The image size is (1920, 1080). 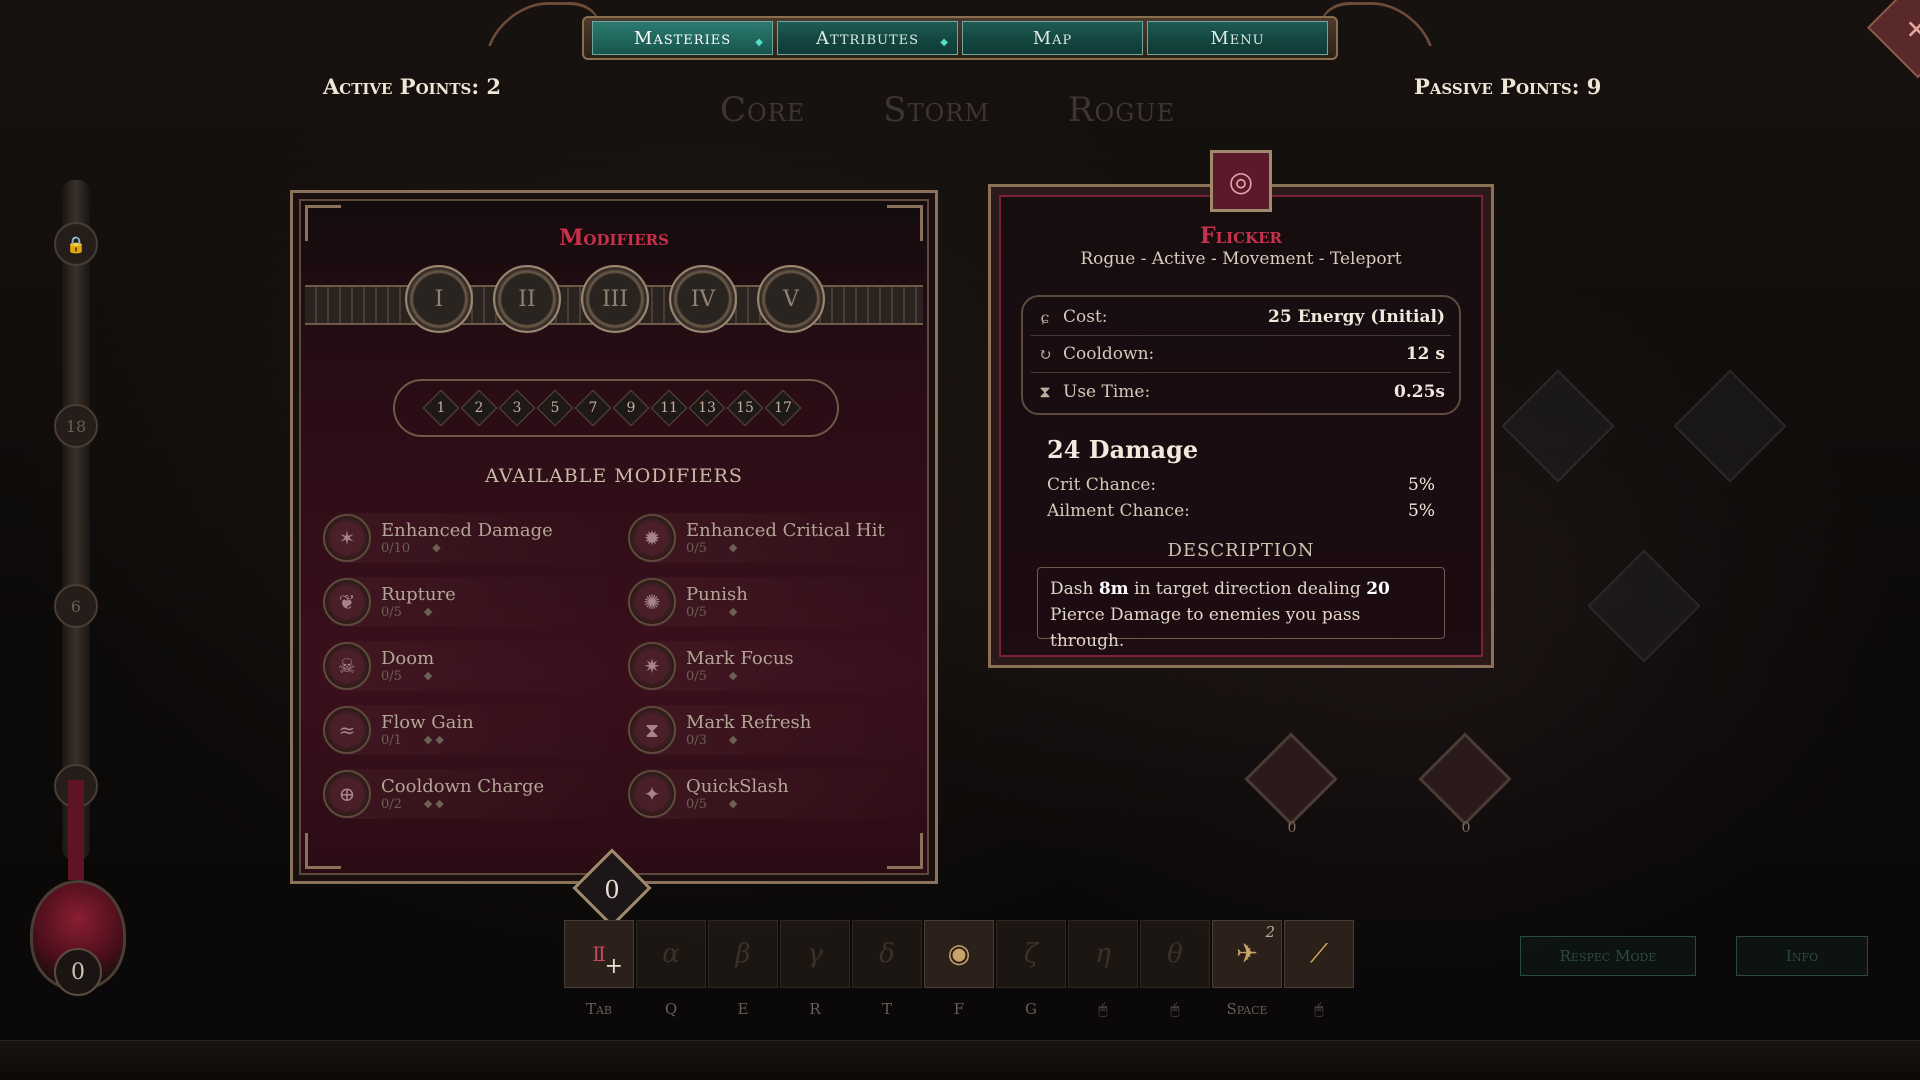 I want to click on modifier-punish: ✺ Punish 0/5 ◆, so click(x=770, y=602).